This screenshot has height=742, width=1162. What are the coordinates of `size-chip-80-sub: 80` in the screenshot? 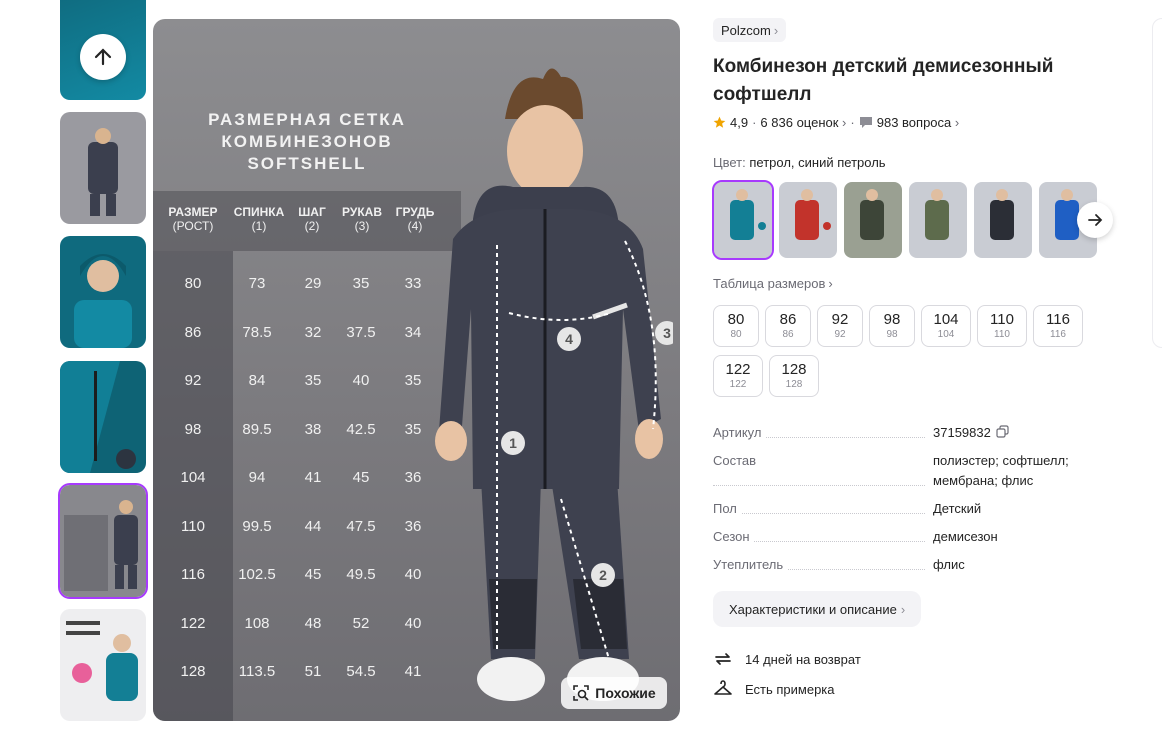 It's located at (736, 334).